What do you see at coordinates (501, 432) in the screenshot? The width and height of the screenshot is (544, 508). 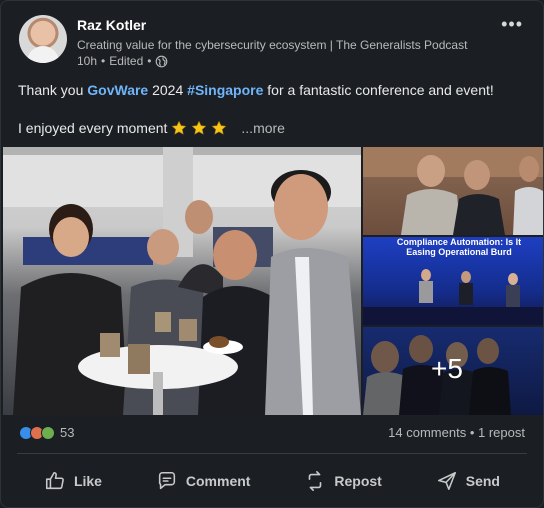 I see `reposts-count: 1 repost` at bounding box center [501, 432].